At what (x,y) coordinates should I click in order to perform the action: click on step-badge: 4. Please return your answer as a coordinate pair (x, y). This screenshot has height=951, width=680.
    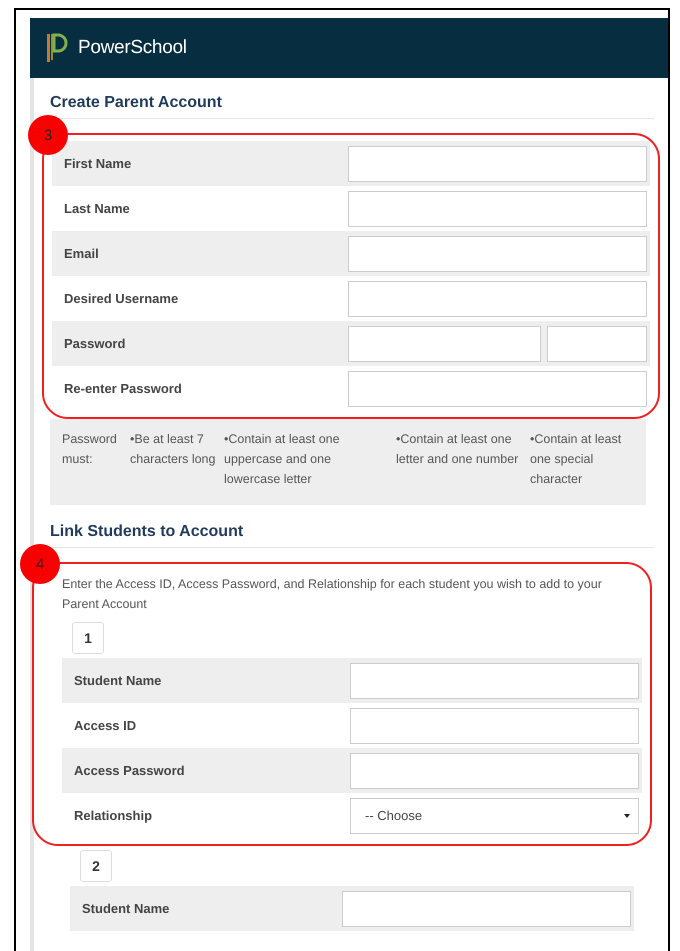
    Looking at the image, I should click on (40, 564).